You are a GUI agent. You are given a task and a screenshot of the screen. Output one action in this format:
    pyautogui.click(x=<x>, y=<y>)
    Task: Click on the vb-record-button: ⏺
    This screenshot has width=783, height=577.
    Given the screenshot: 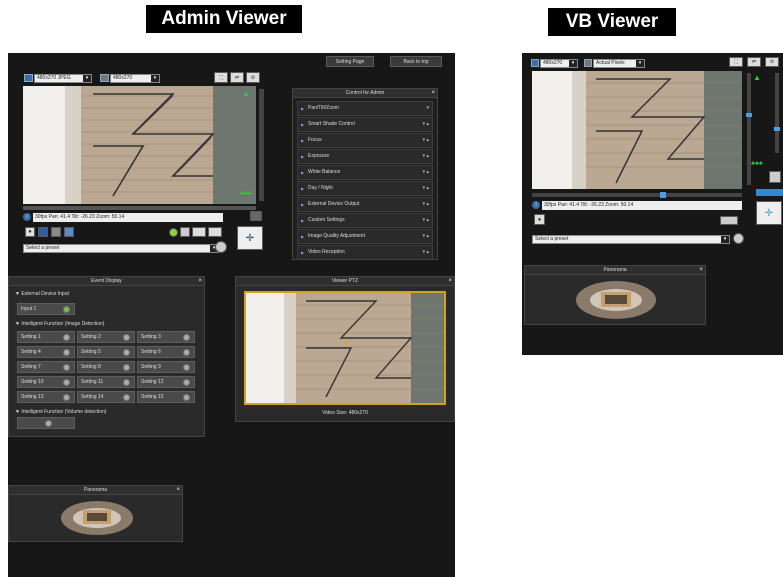 What is the action you would take?
    pyautogui.click(x=539, y=219)
    